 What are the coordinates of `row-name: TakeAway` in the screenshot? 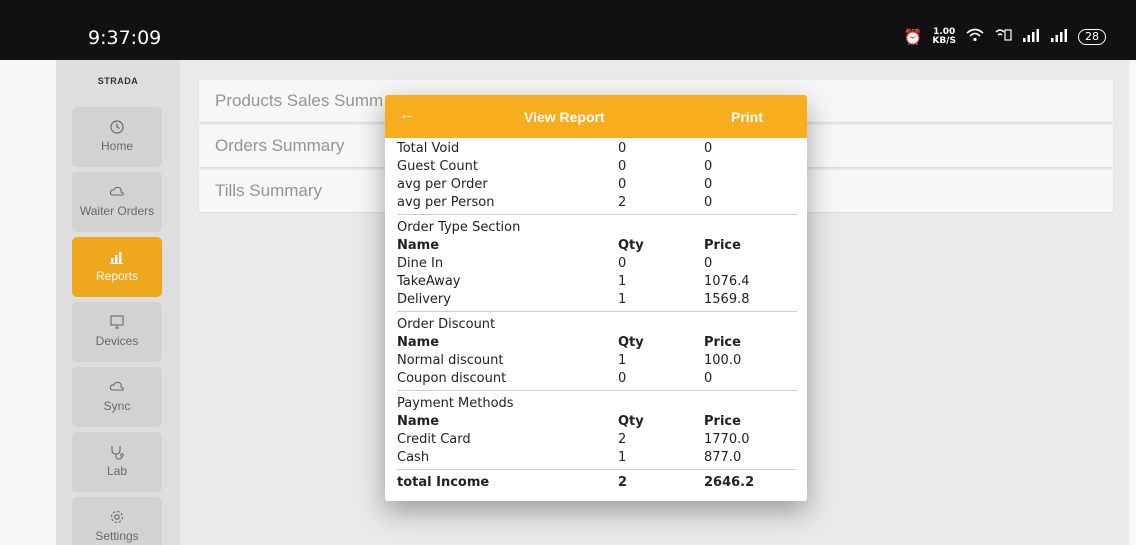 It's located at (429, 281).